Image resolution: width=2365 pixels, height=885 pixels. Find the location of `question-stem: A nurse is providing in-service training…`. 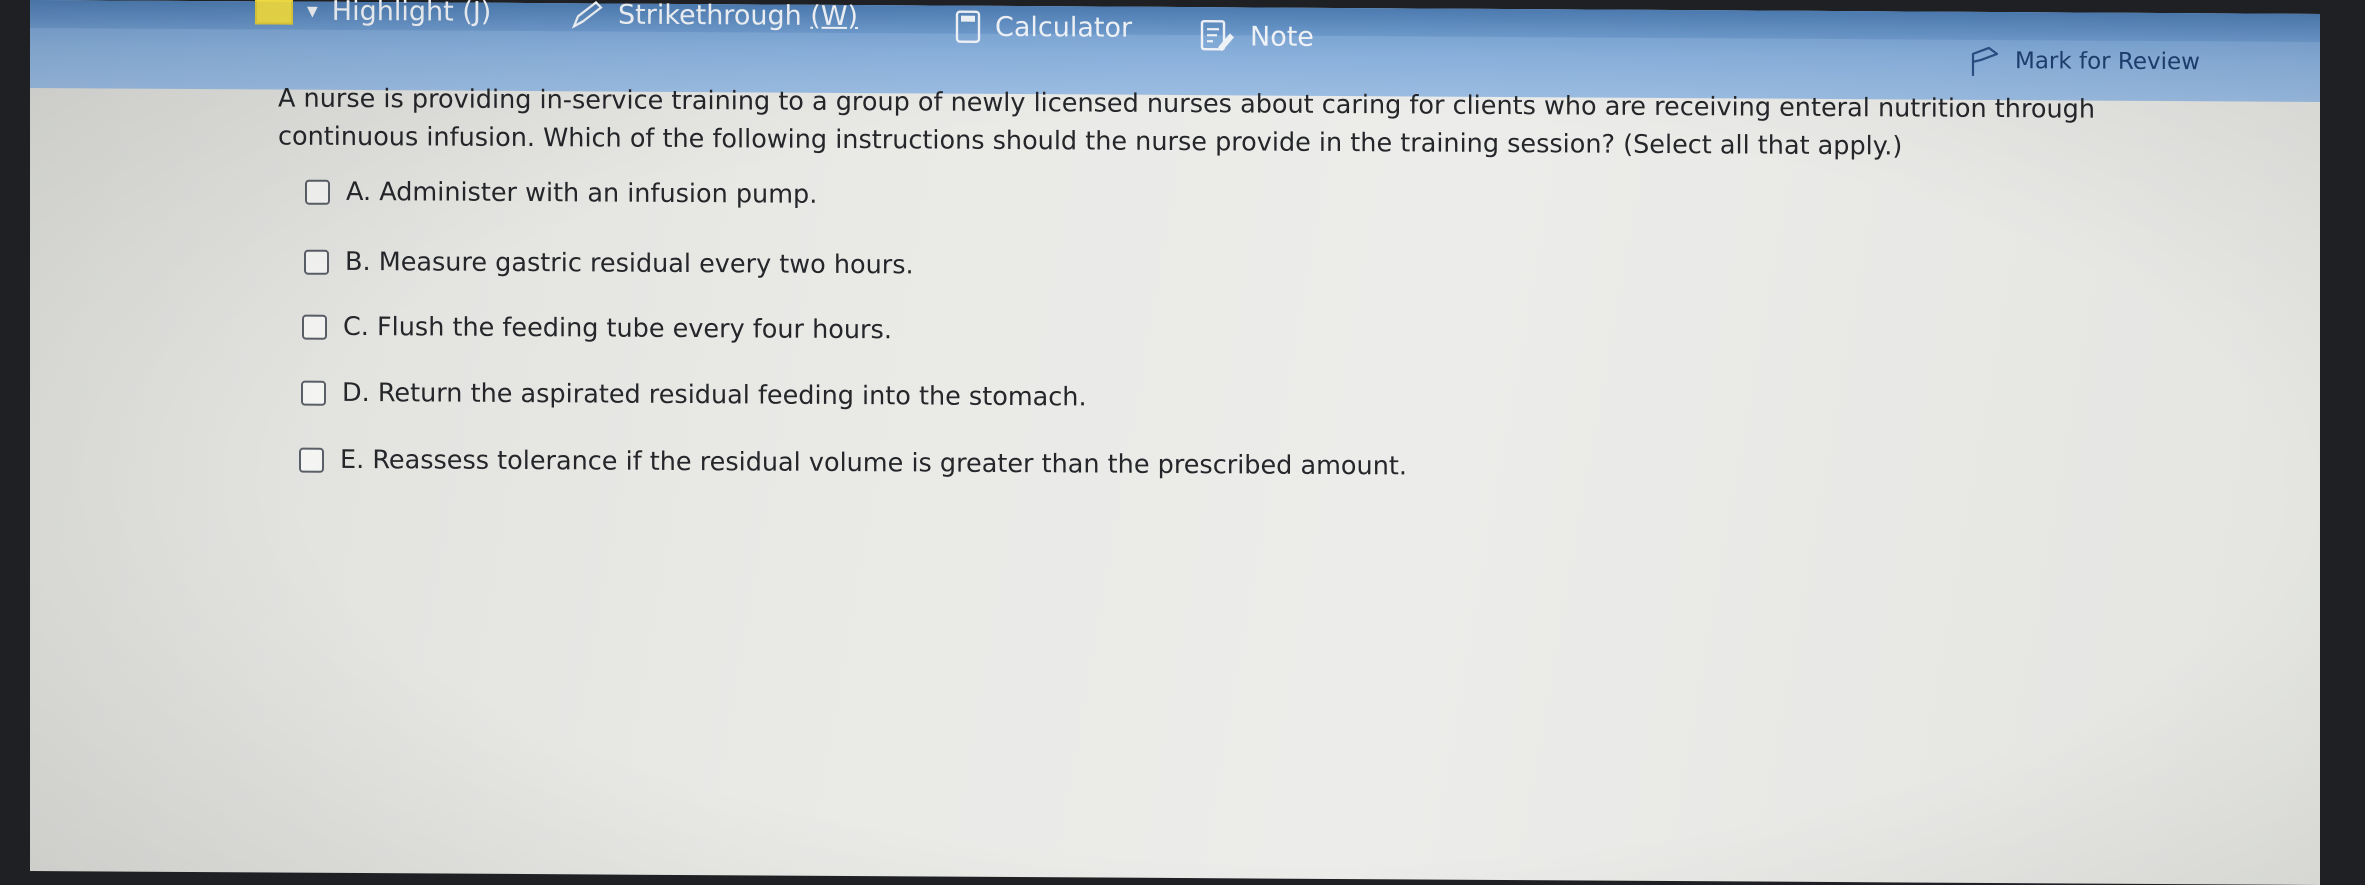

question-stem: A nurse is providing in-service training… is located at coordinates (1186, 122).